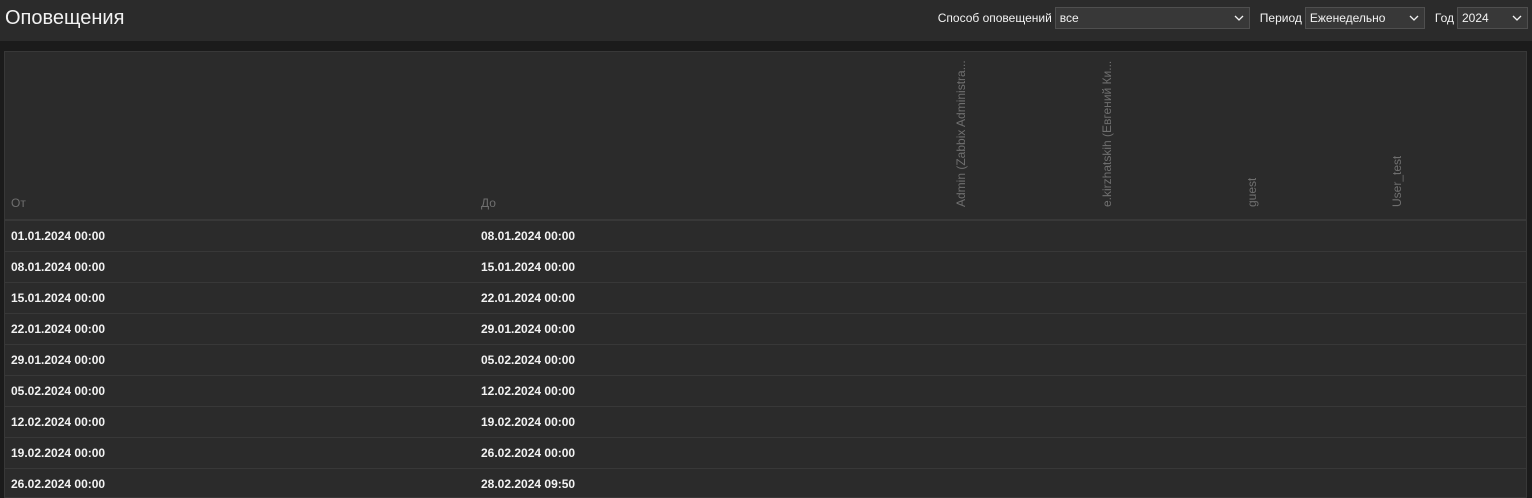 The width and height of the screenshot is (1532, 498). I want to click on cell-from: 01.01.2024 00:00, so click(58, 236).